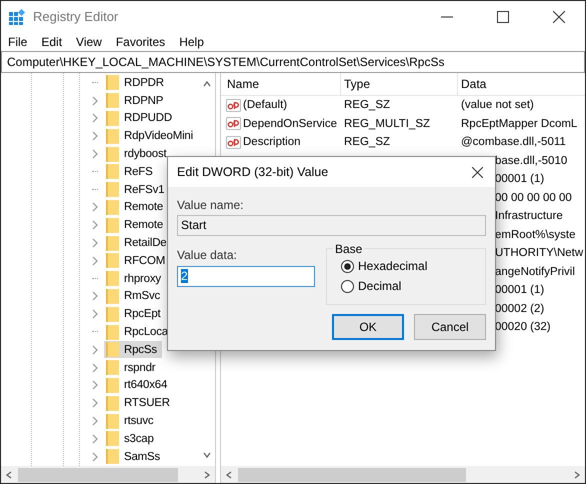  What do you see at coordinates (534, 272) in the screenshot?
I see `value-data: angeNotifyPrivil` at bounding box center [534, 272].